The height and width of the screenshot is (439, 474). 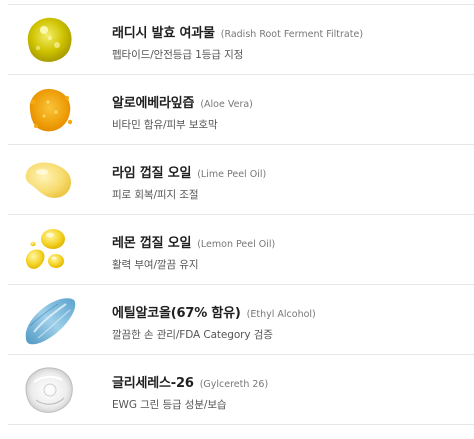 I want to click on ingredient-description: 활력 부여/깔끔 유지, so click(x=155, y=265).